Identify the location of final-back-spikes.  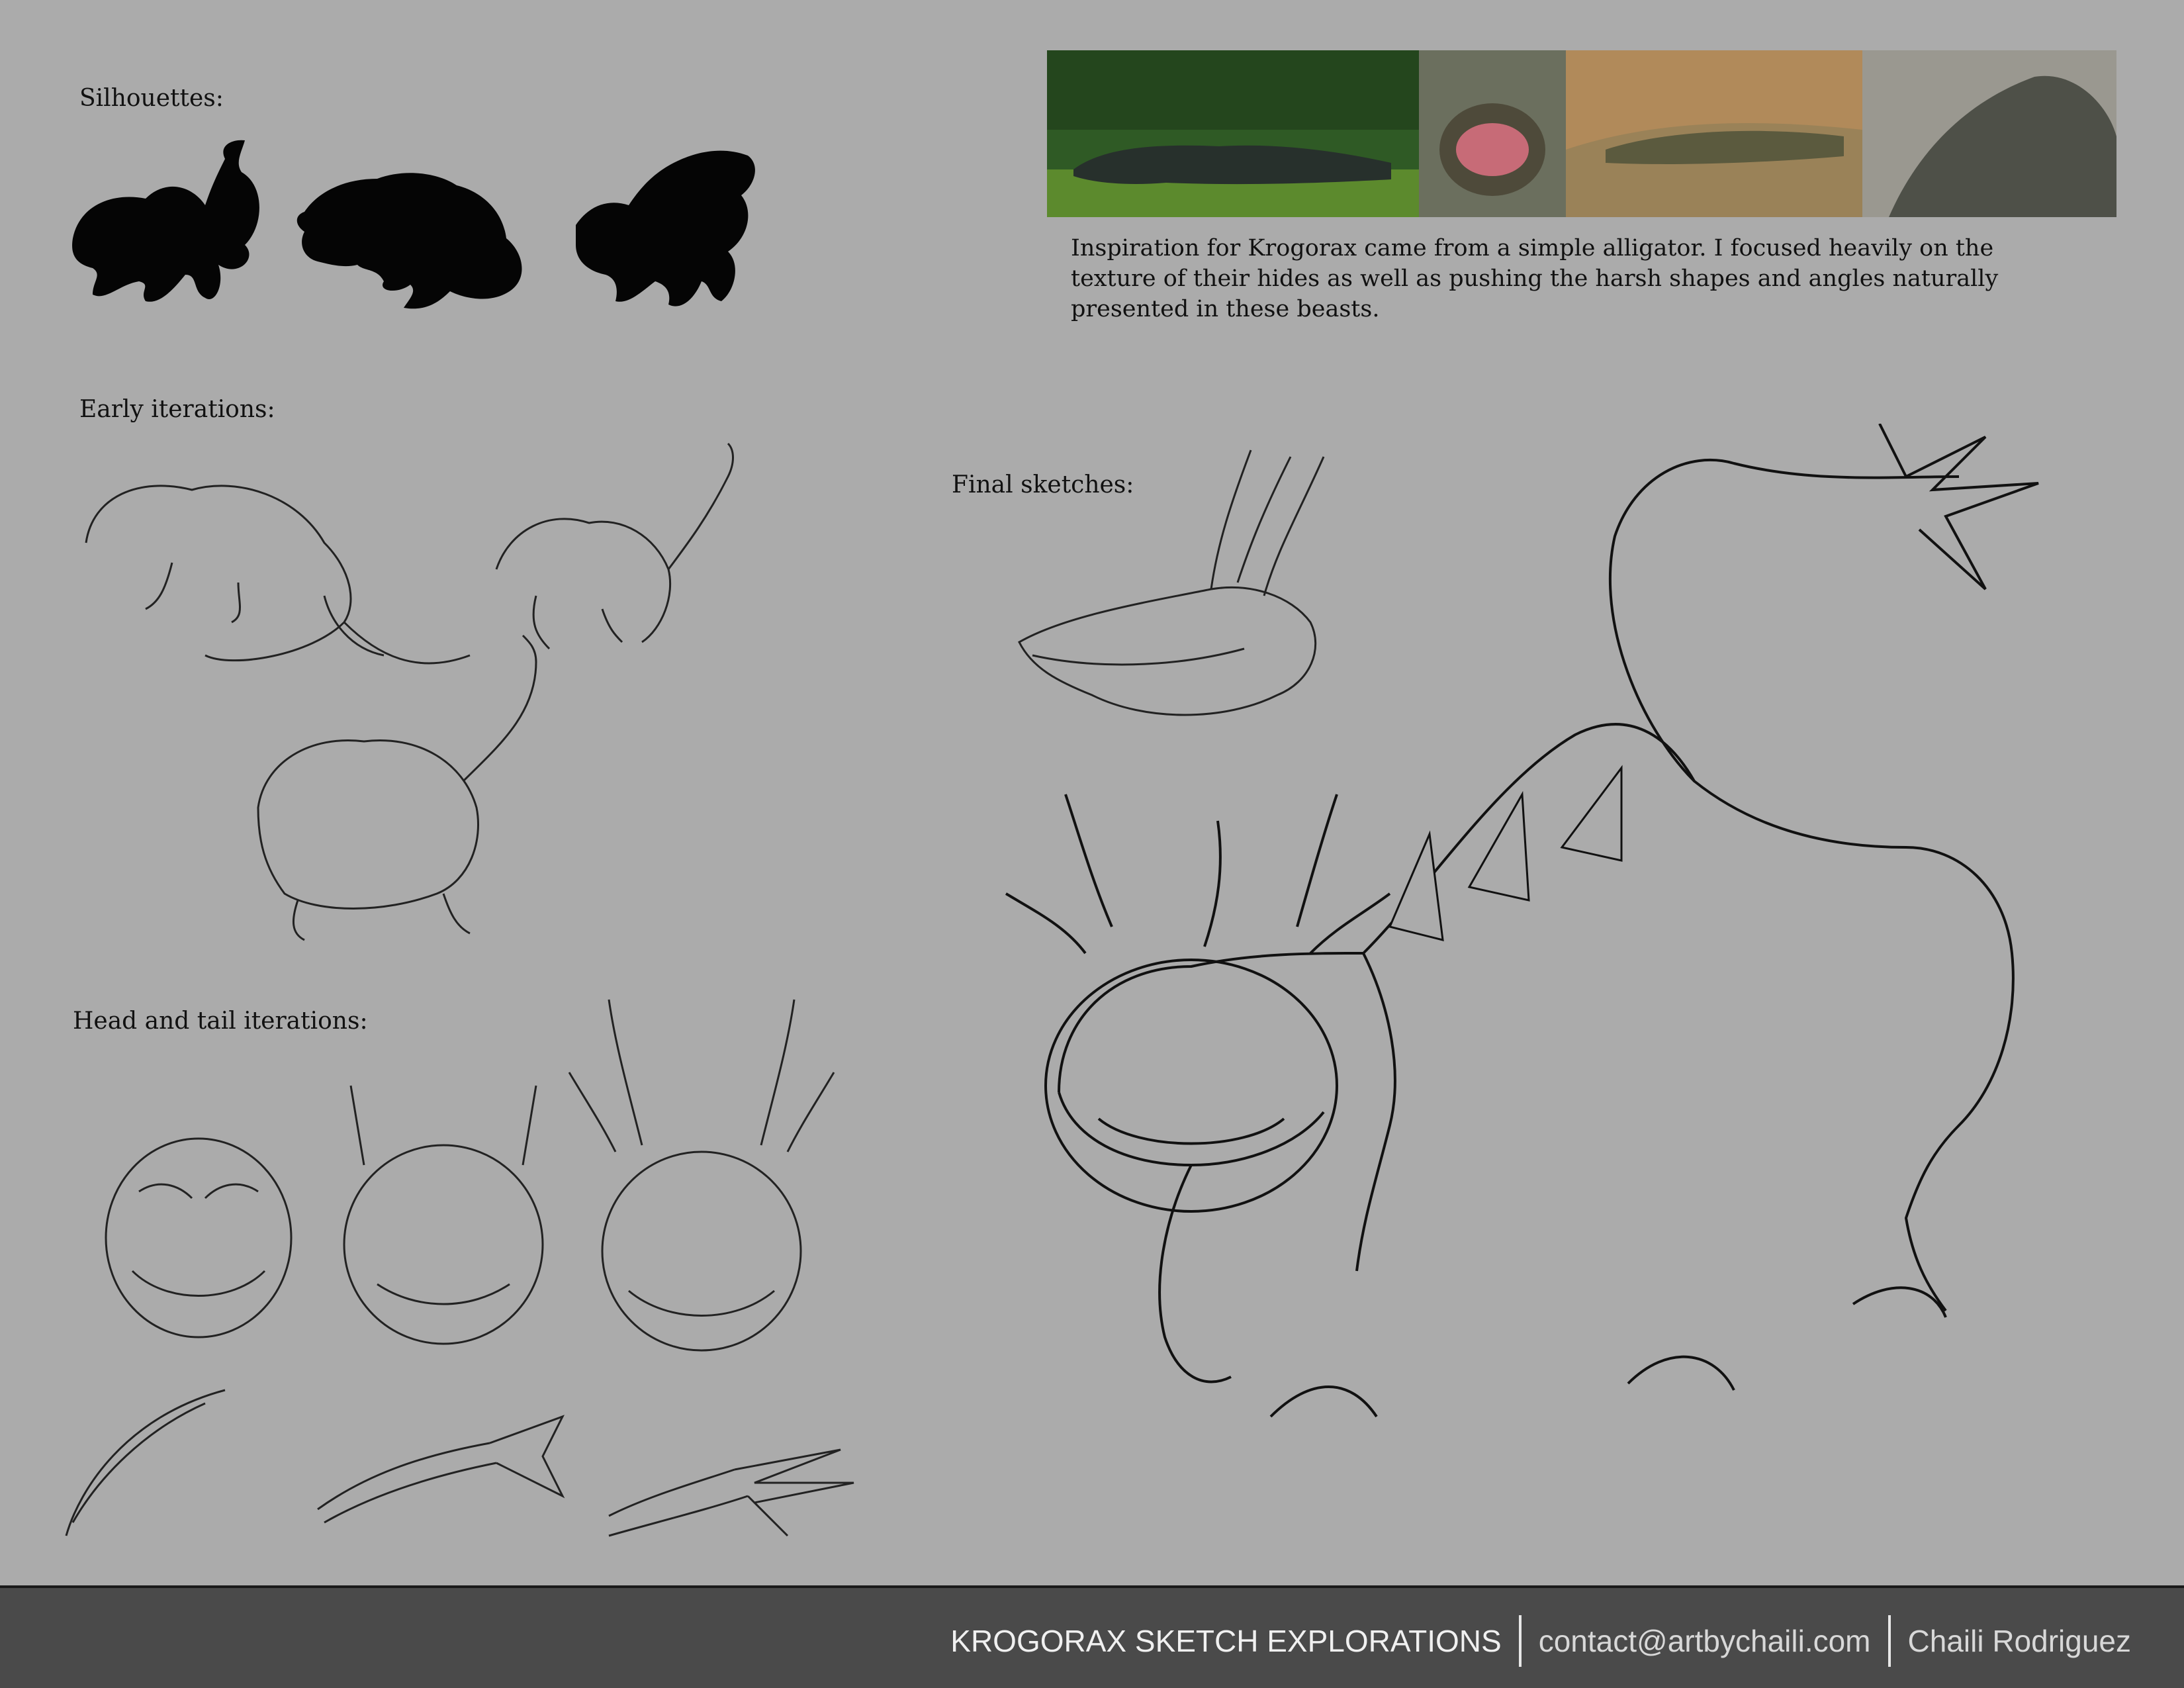
(1505, 853).